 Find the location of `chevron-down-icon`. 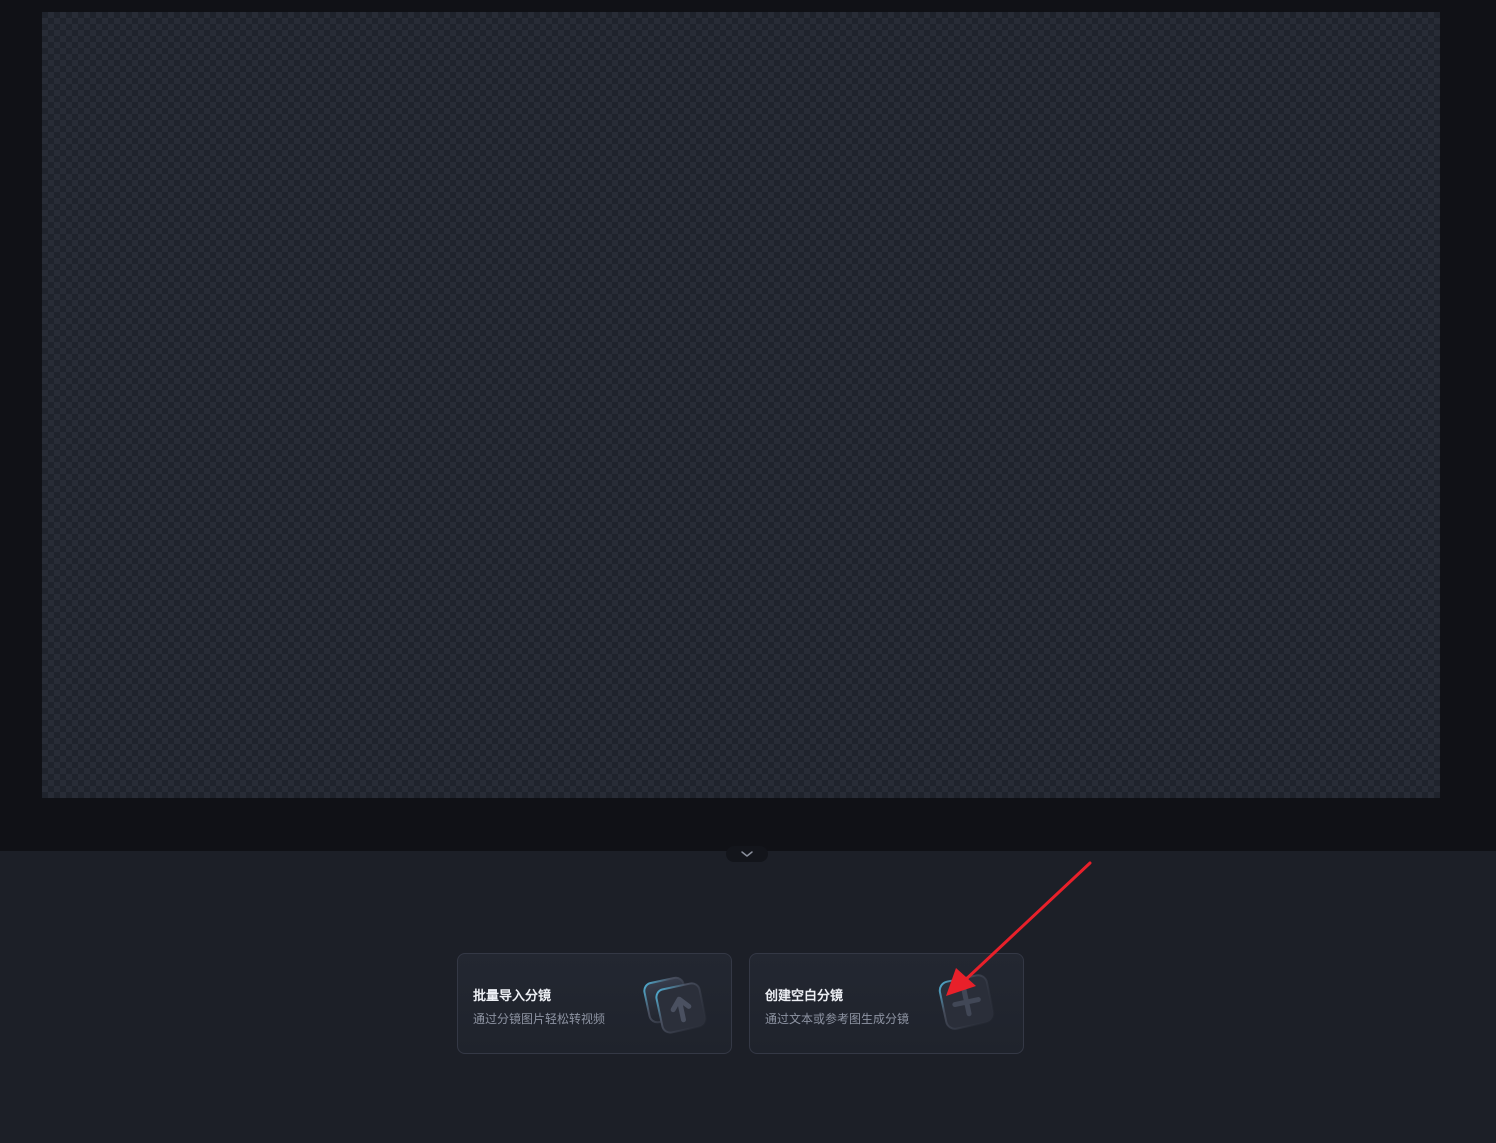

chevron-down-icon is located at coordinates (747, 854).